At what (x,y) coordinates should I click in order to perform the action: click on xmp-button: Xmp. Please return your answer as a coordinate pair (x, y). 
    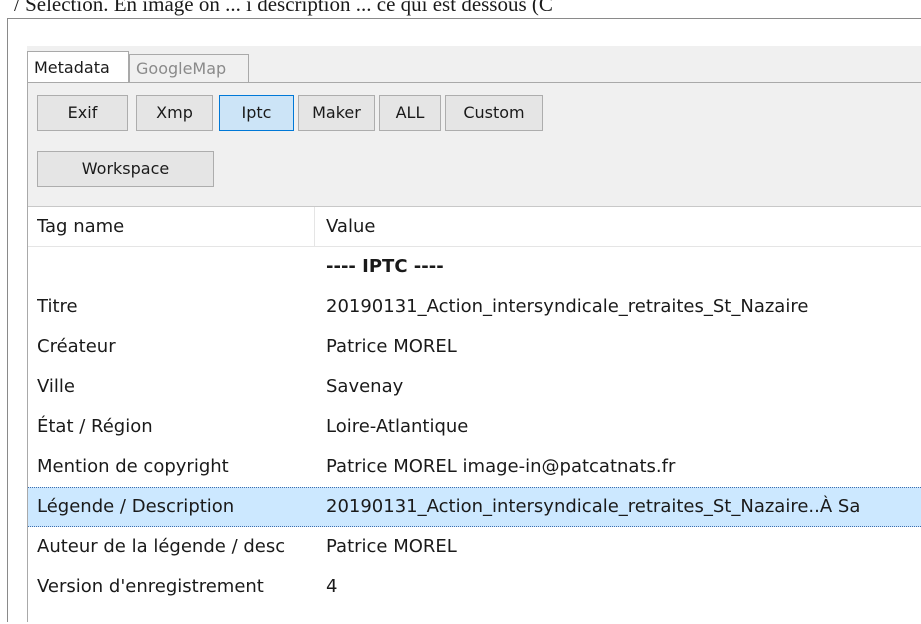
    Looking at the image, I should click on (174, 113).